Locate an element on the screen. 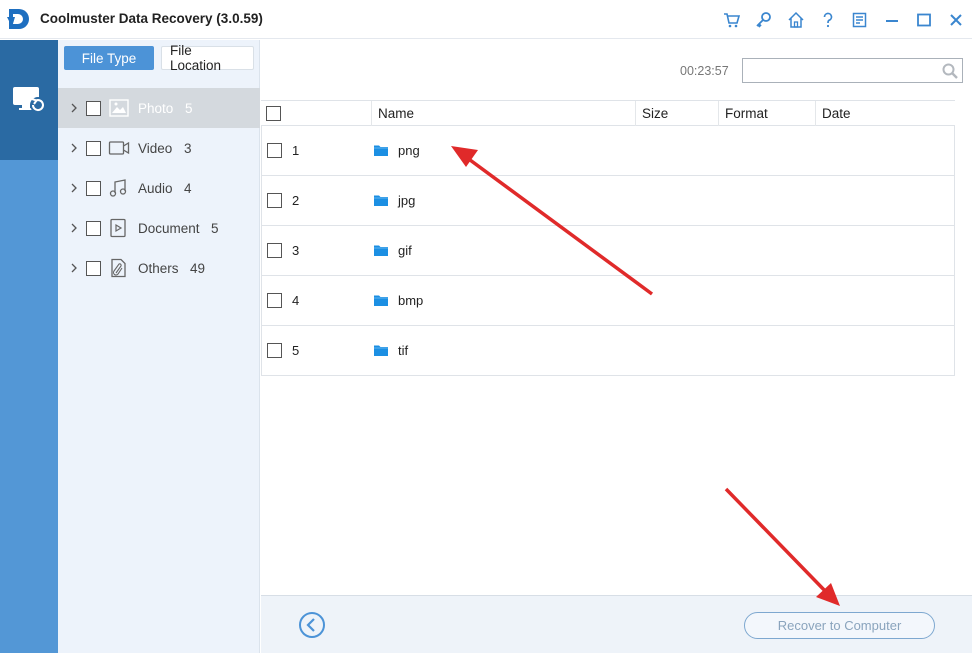 The image size is (972, 653). table-row: 3 gif is located at coordinates (608, 251).